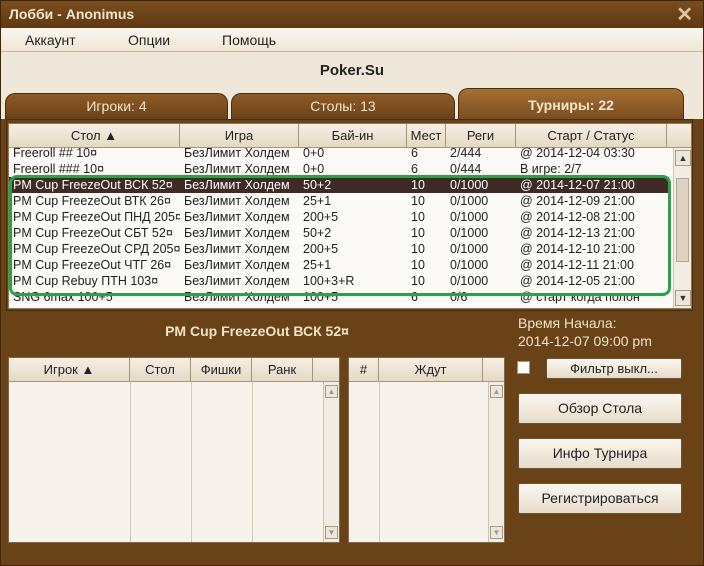  What do you see at coordinates (600, 498) in the screenshot?
I see `register-button: Регистрироваться` at bounding box center [600, 498].